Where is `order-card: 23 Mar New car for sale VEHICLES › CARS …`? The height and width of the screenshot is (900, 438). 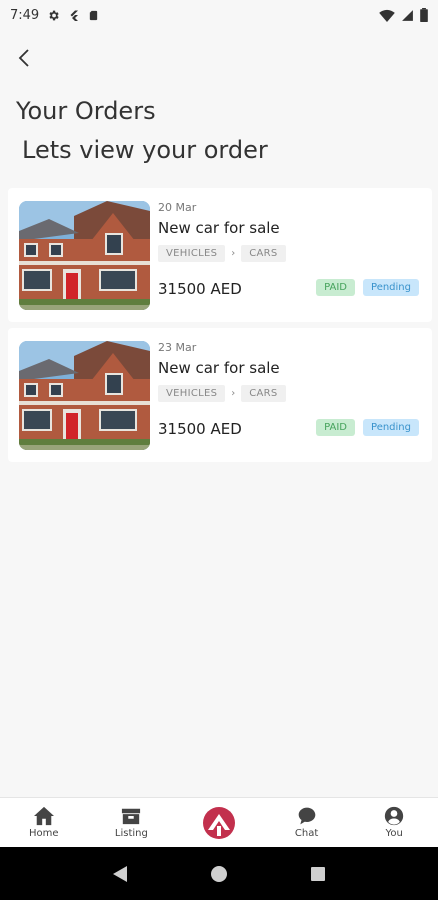
order-card: 23 Mar New car for sale VEHICLES › CARS … is located at coordinates (220, 395).